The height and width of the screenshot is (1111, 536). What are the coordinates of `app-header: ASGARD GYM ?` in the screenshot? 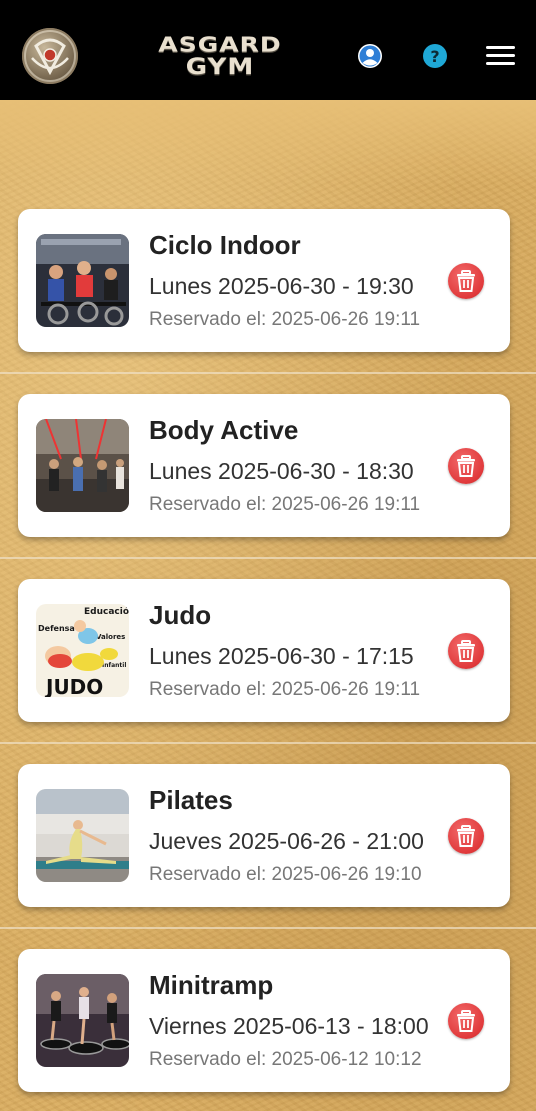 It's located at (268, 50).